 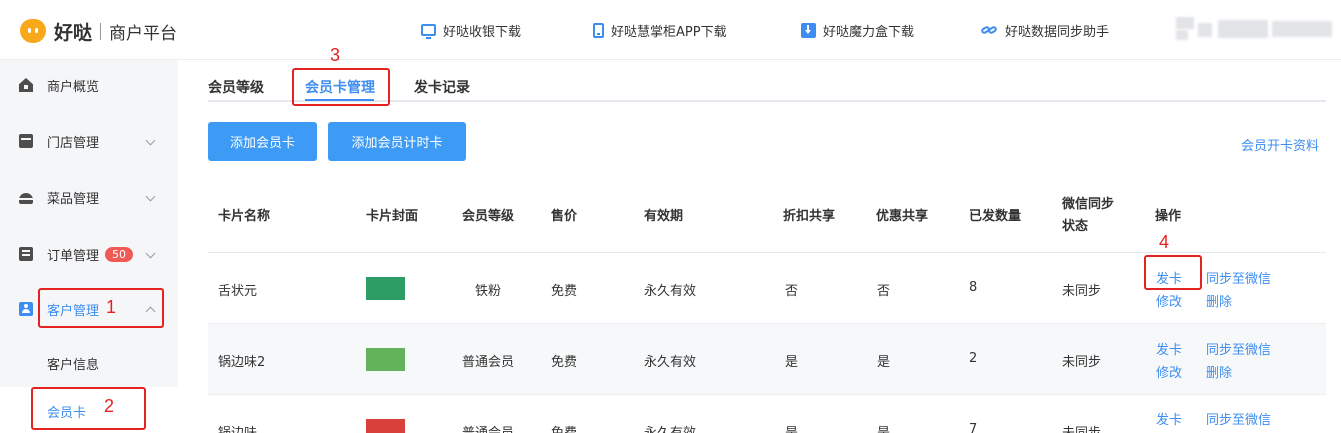 I want to click on download-app-label: 好哒慧掌柜APP下载, so click(x=669, y=32).